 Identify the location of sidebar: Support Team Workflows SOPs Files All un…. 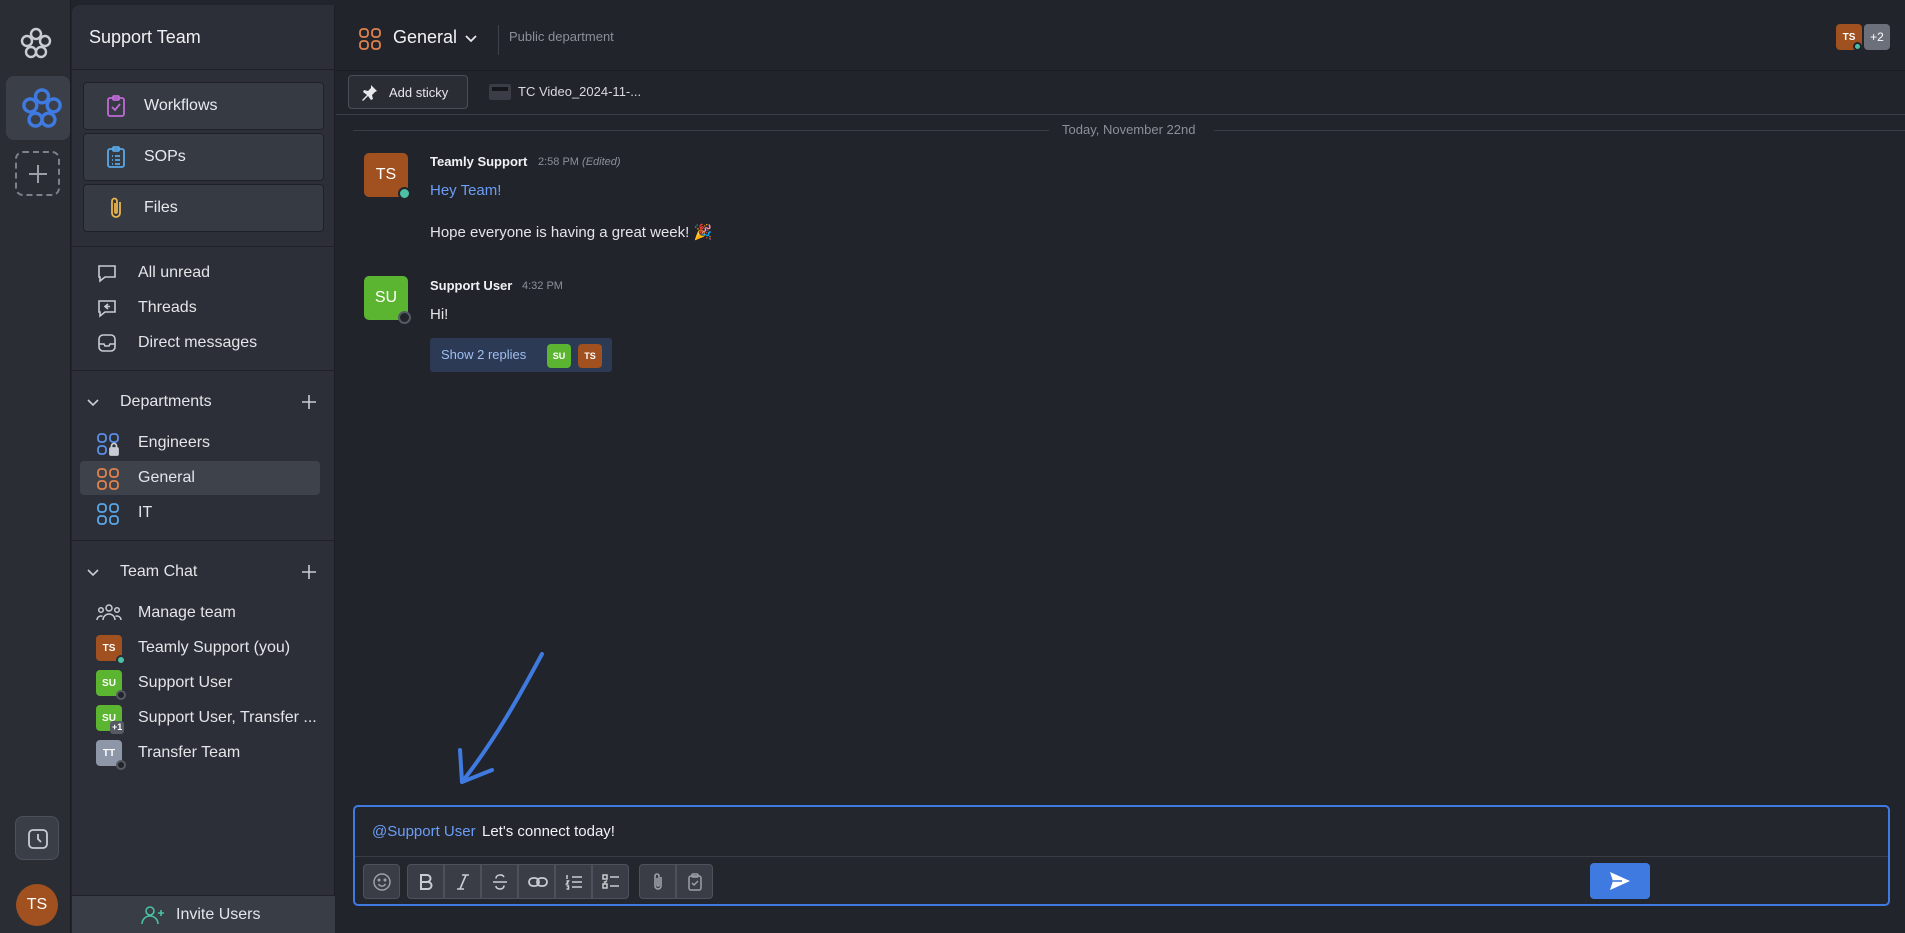
(203, 469).